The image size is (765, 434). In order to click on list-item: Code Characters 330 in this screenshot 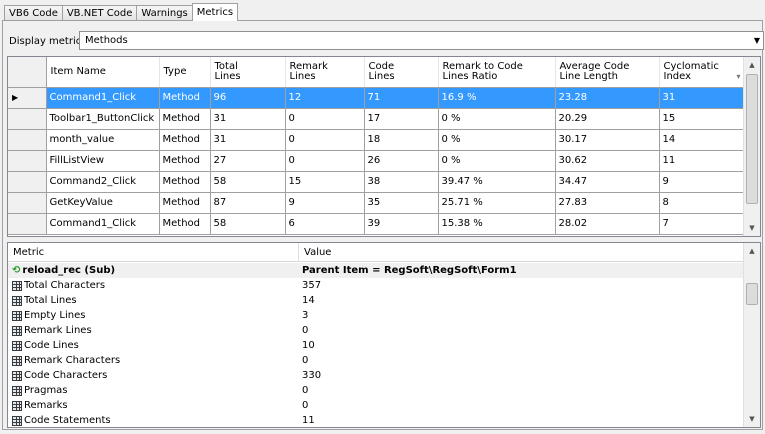, I will do `click(375, 375)`.